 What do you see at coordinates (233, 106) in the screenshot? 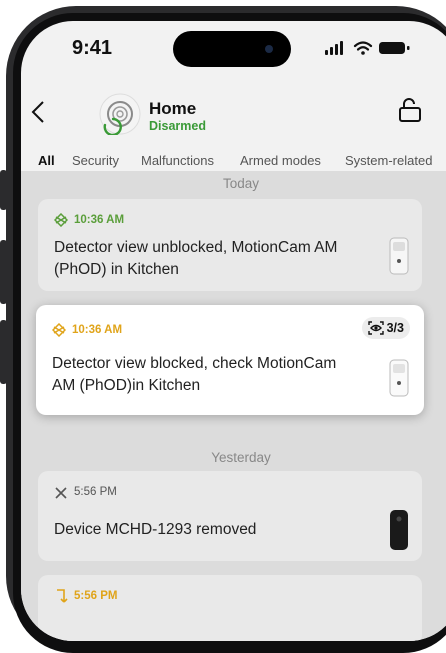
I see `header: Home Disarmed` at bounding box center [233, 106].